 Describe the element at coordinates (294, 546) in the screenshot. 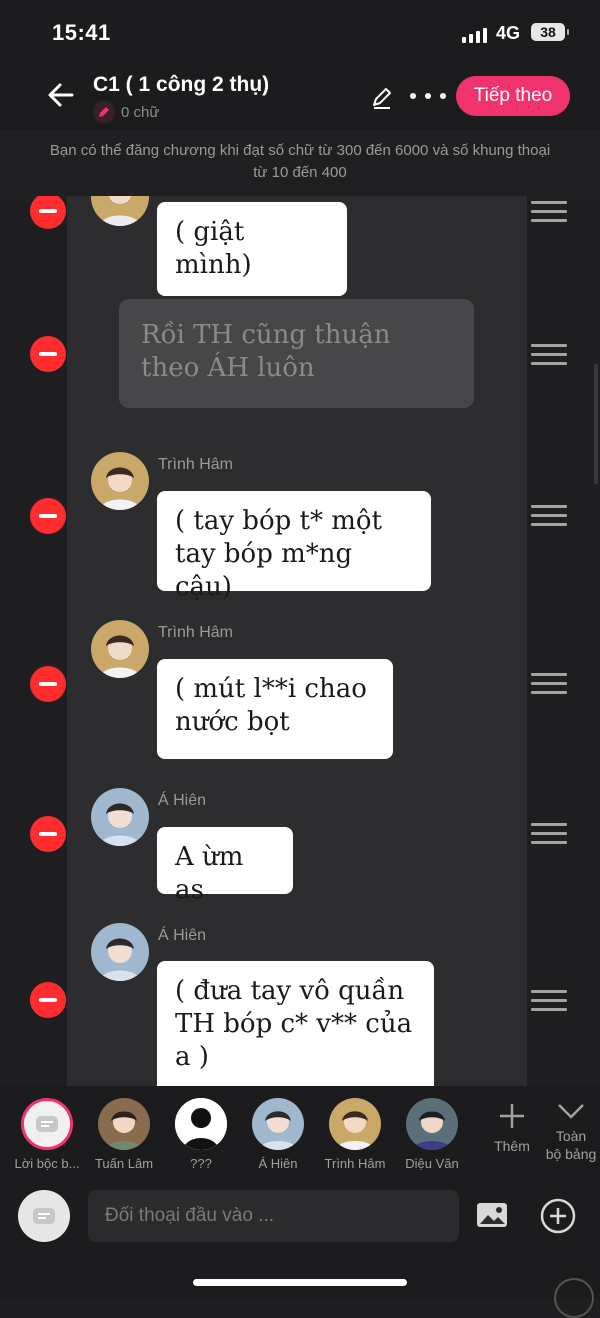

I see `dialogue-bubble: ( tay bóp t* một tay bóp m*ng cậu)` at that location.